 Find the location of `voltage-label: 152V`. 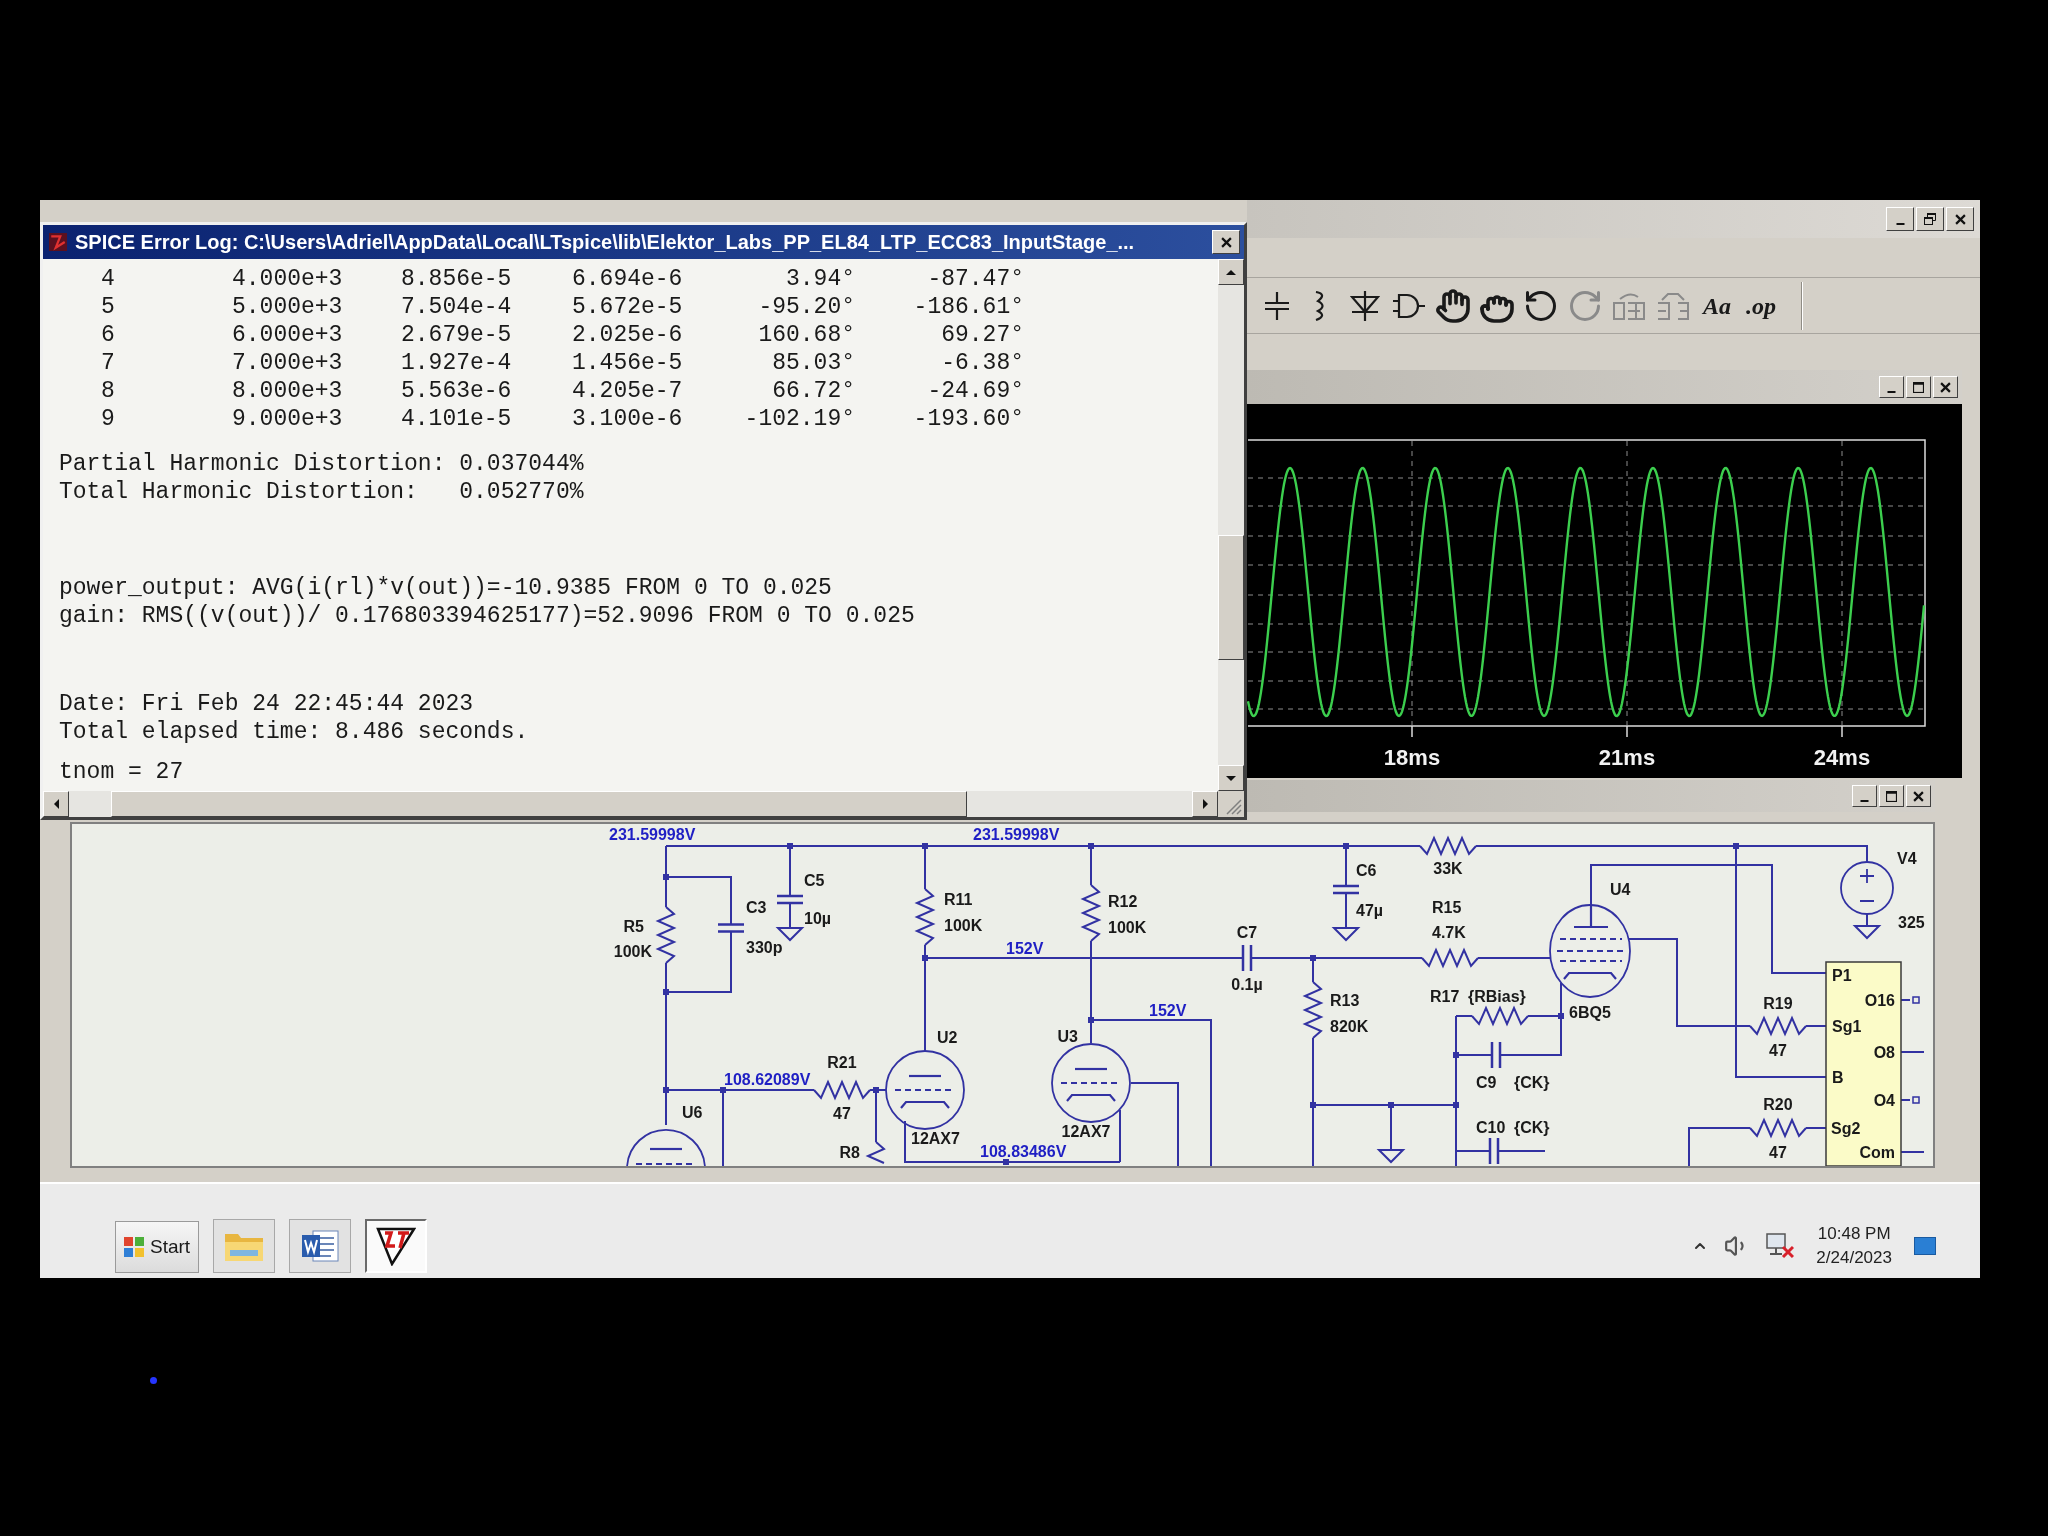

voltage-label: 152V is located at coordinates (1168, 1010).